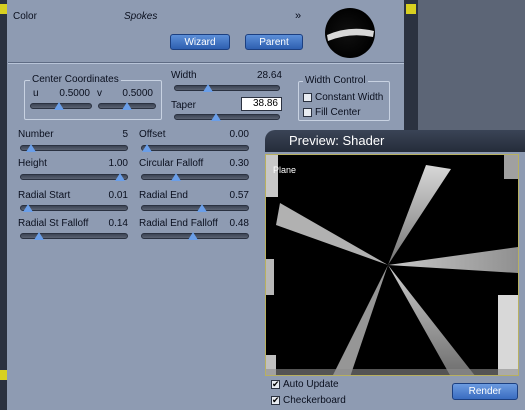  I want to click on v-slider, so click(127, 106).